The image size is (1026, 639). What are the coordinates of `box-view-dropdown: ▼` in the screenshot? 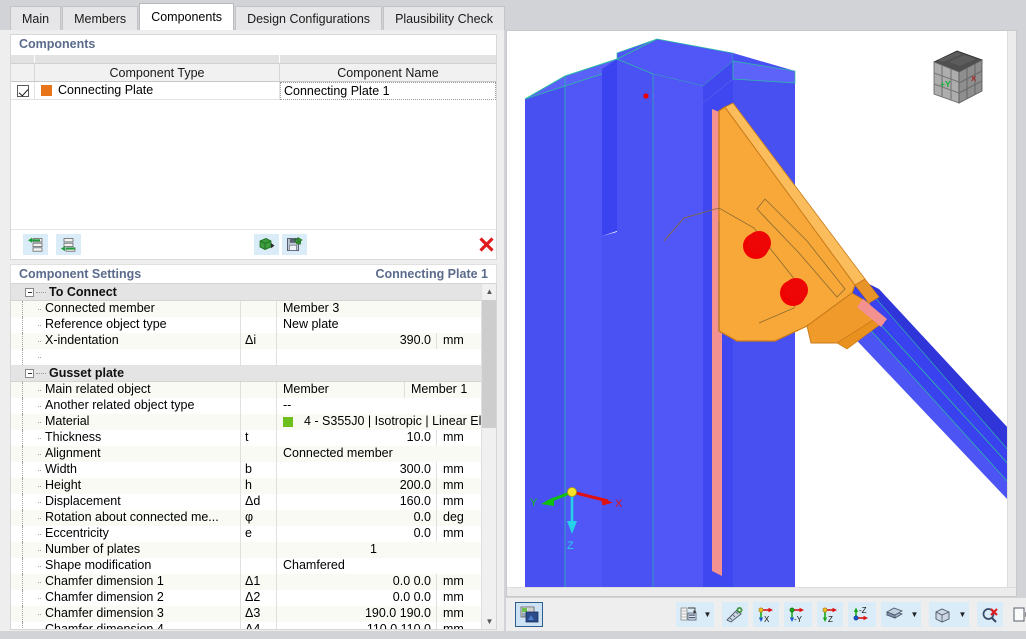 It's located at (962, 614).